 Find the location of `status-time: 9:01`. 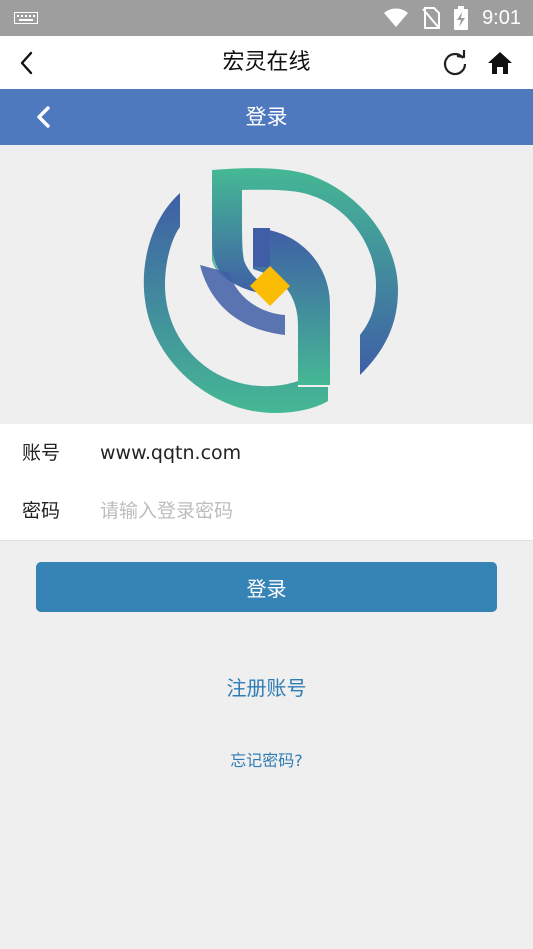

status-time: 9:01 is located at coordinates (501, 17).